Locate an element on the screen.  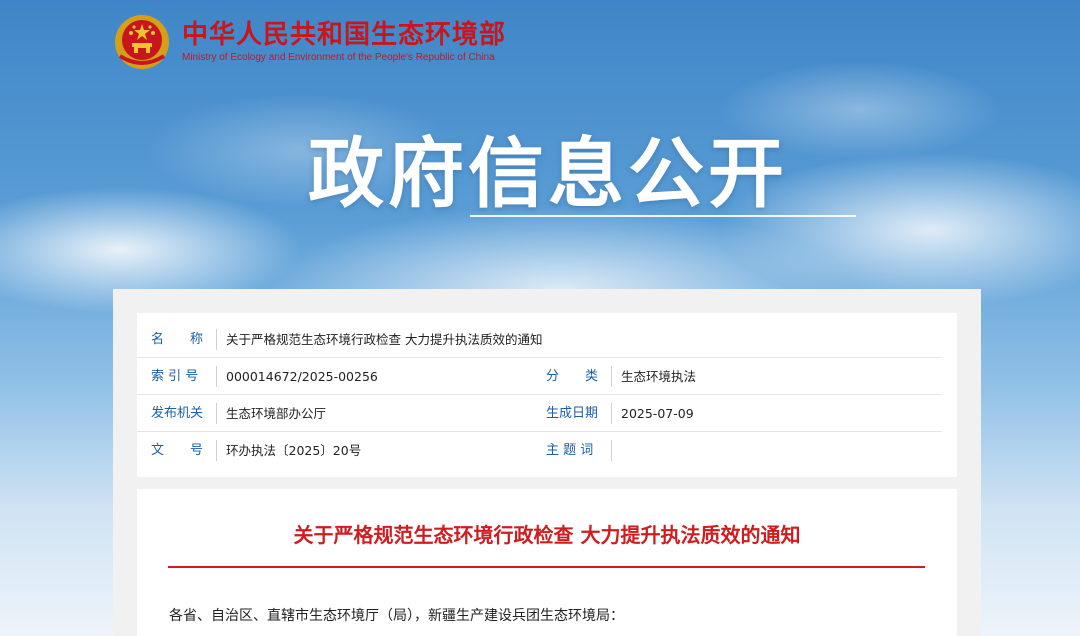
ministry-name-cn: 中华人民共和国生态环境部 is located at coordinates (344, 35).